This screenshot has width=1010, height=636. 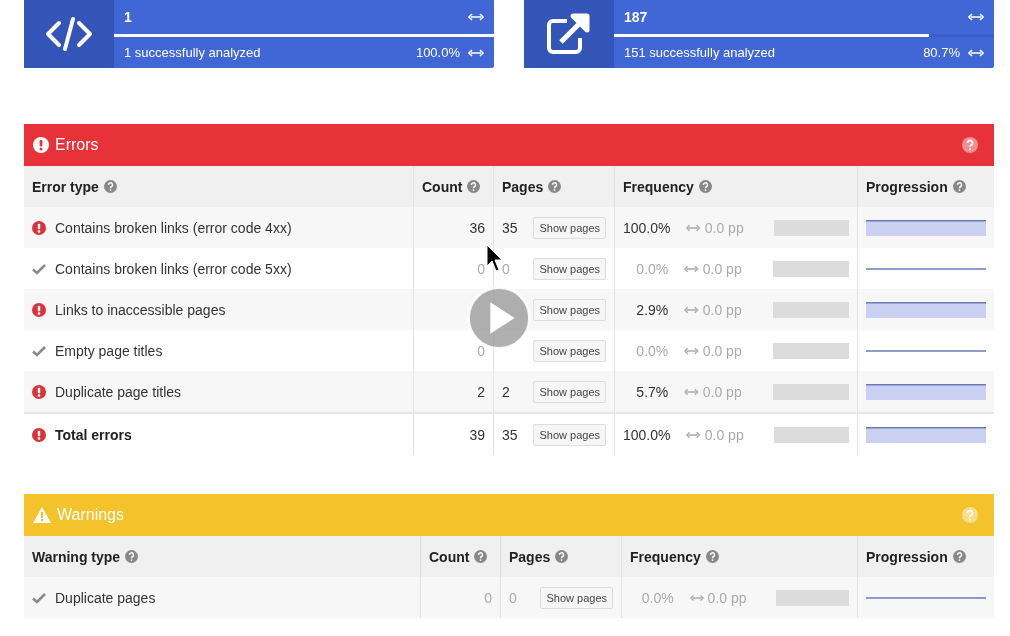 I want to click on page-count: 187, so click(x=636, y=17).